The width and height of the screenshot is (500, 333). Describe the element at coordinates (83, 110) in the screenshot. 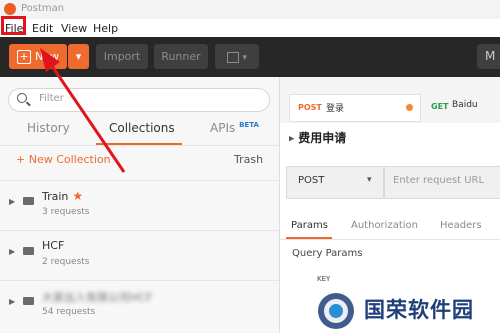

I see `annotation-arrow` at that location.